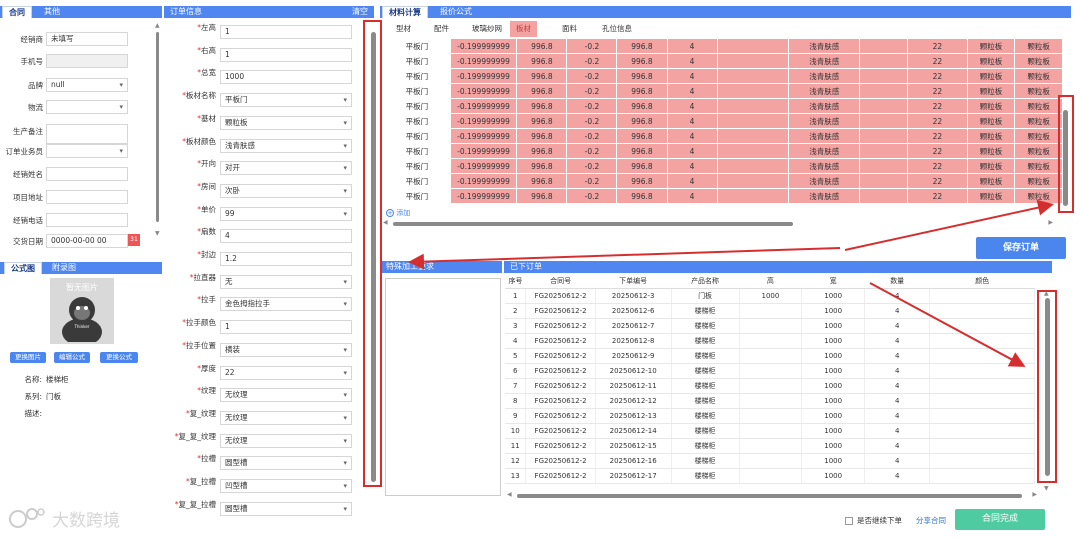 The image size is (1080, 537). Describe the element at coordinates (897, 282) in the screenshot. I see `orders-col-header: 数量` at that location.